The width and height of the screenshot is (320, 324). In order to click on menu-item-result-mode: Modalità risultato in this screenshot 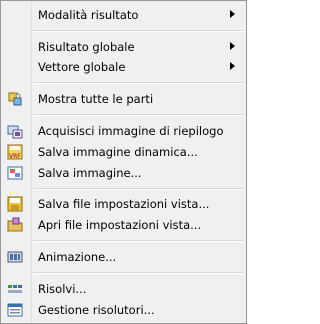, I will do `click(123, 15)`.